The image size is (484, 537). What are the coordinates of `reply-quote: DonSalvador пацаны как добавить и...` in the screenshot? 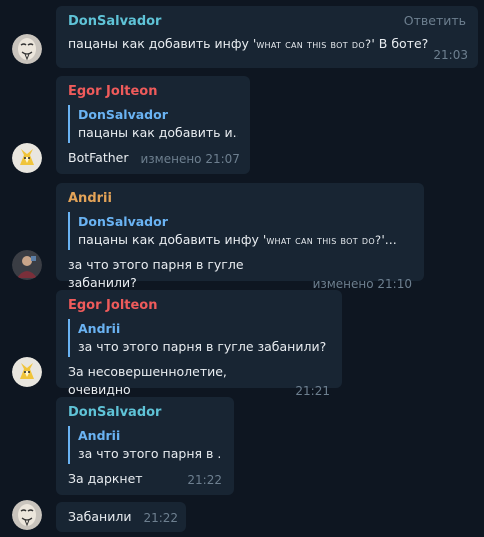 It's located at (153, 124).